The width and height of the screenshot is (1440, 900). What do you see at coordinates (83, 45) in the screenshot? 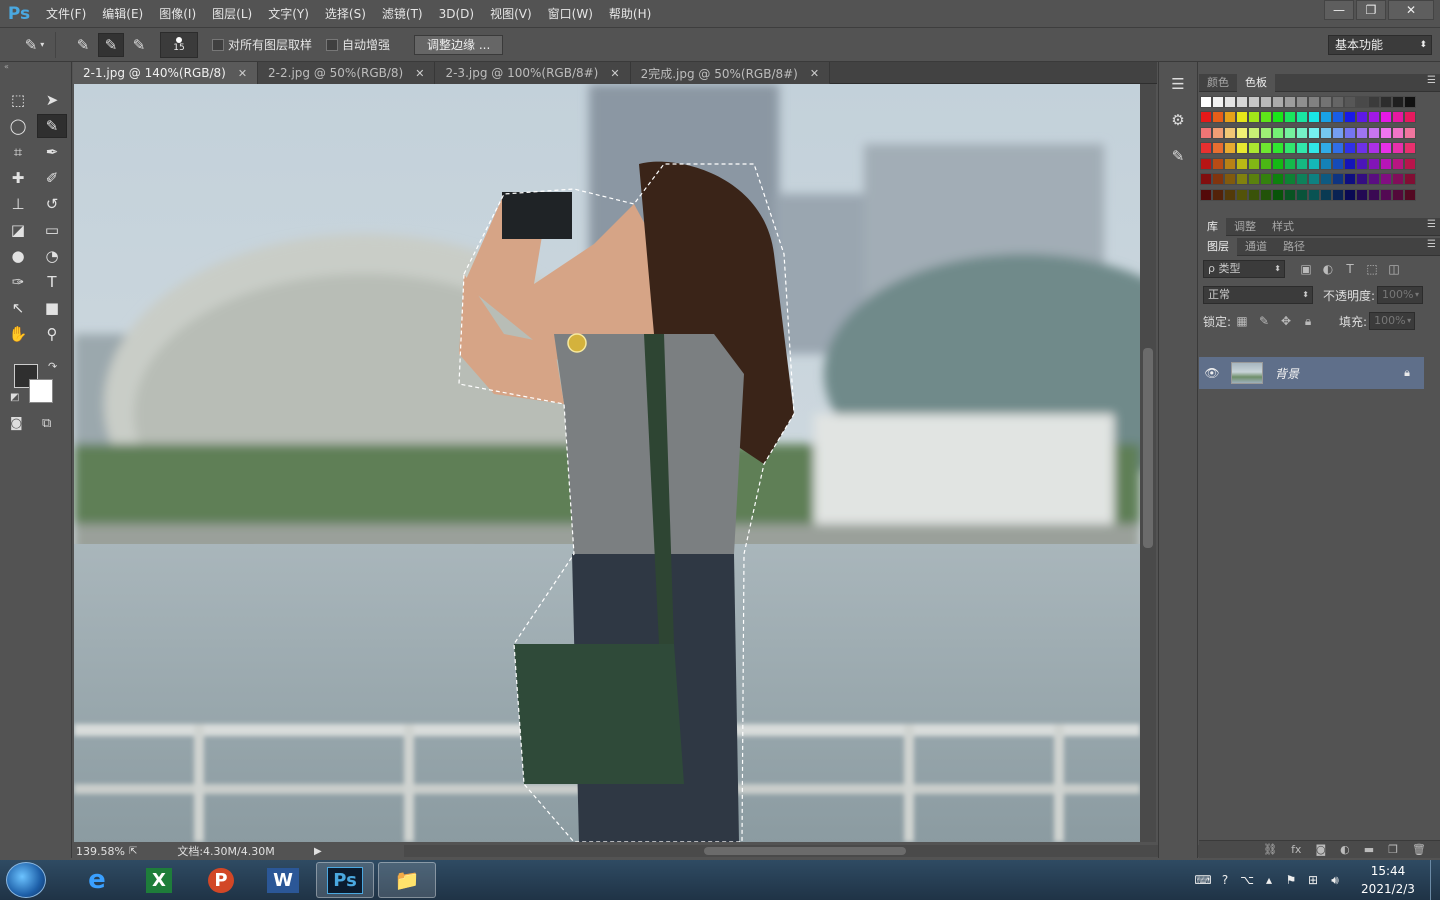
I see `new-selection-icon: ✎` at bounding box center [83, 45].